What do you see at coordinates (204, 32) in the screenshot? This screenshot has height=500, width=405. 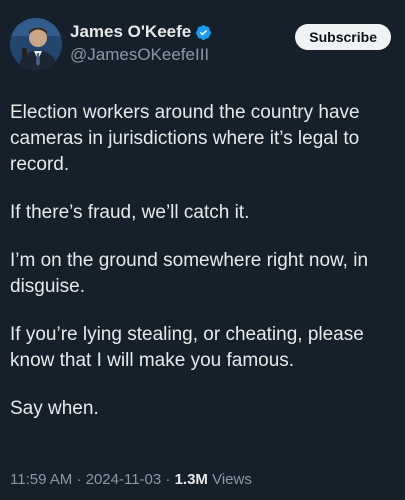 I see `verified-badge-icon` at bounding box center [204, 32].